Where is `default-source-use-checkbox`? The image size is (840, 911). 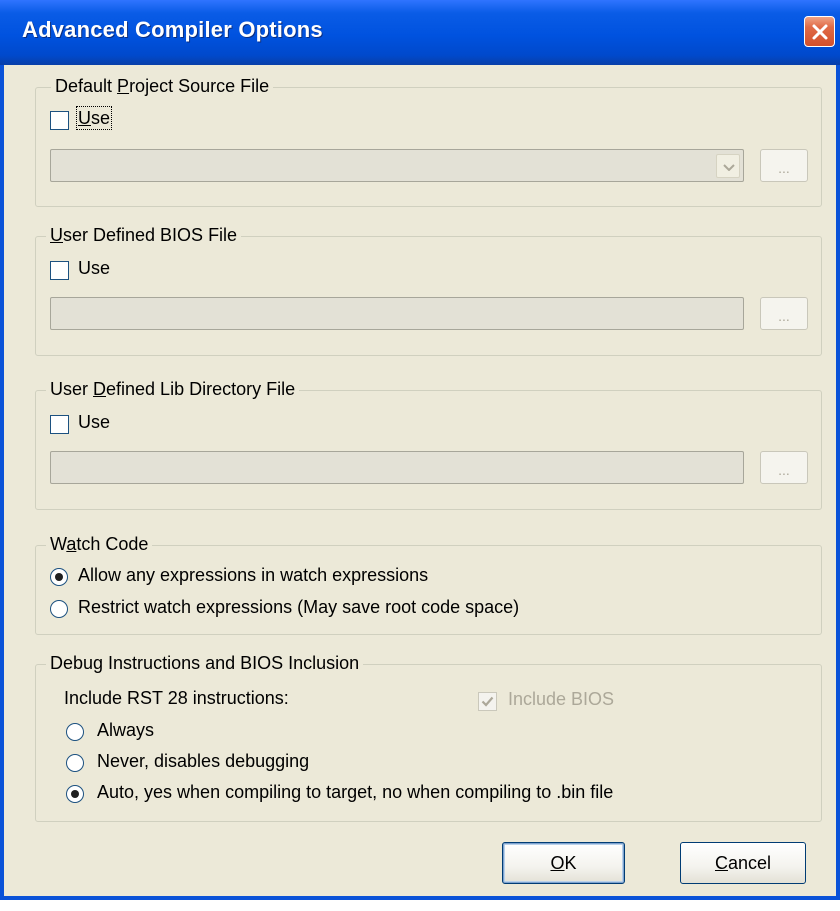 default-source-use-checkbox is located at coordinates (59, 120).